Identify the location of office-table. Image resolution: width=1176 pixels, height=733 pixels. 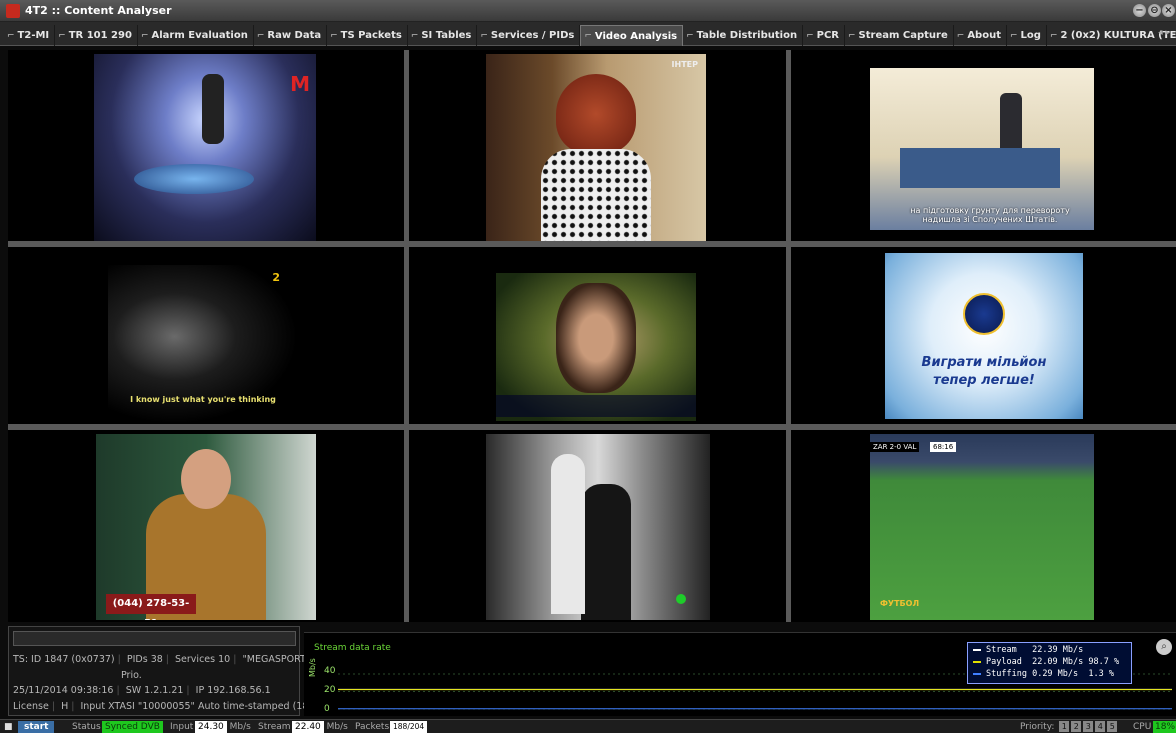
(980, 168).